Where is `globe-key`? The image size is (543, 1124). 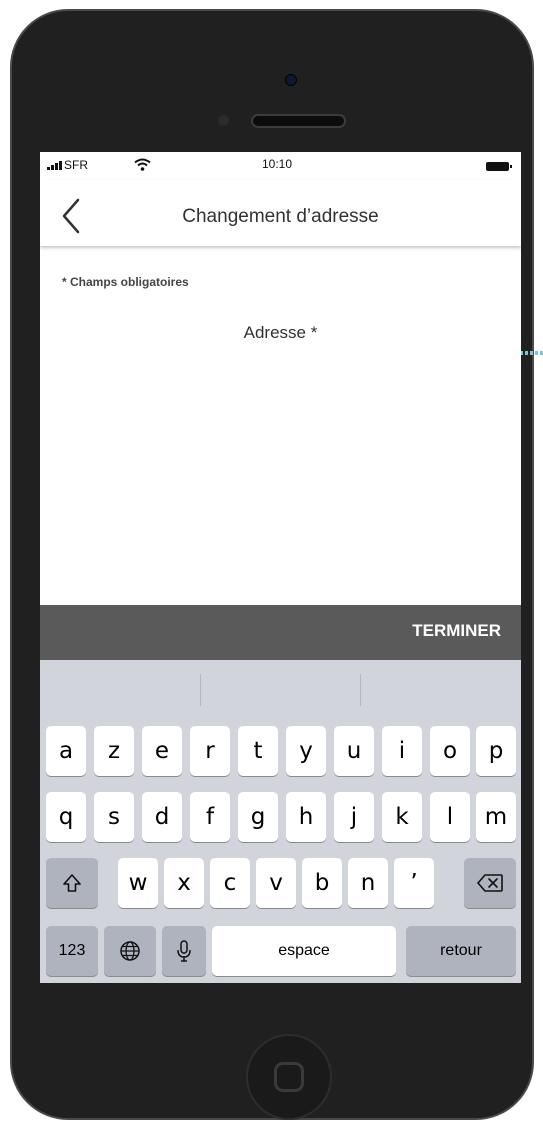 globe-key is located at coordinates (130, 951).